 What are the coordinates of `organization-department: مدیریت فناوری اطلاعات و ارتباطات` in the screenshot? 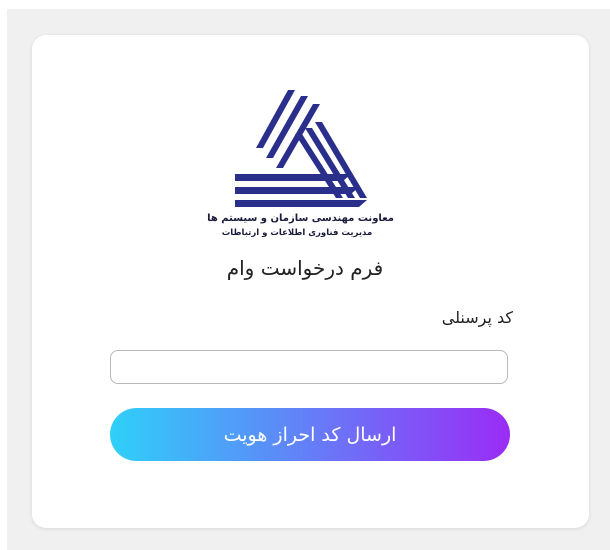 It's located at (297, 233).